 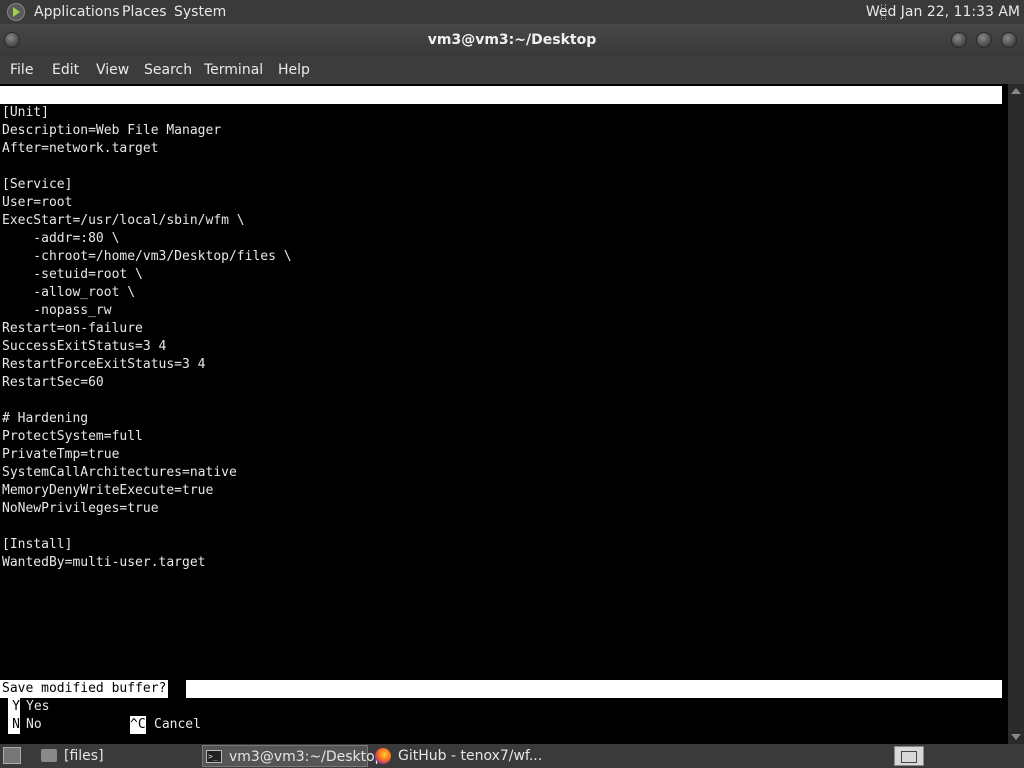 I want to click on editor-line: [Unit], so click(x=25, y=113).